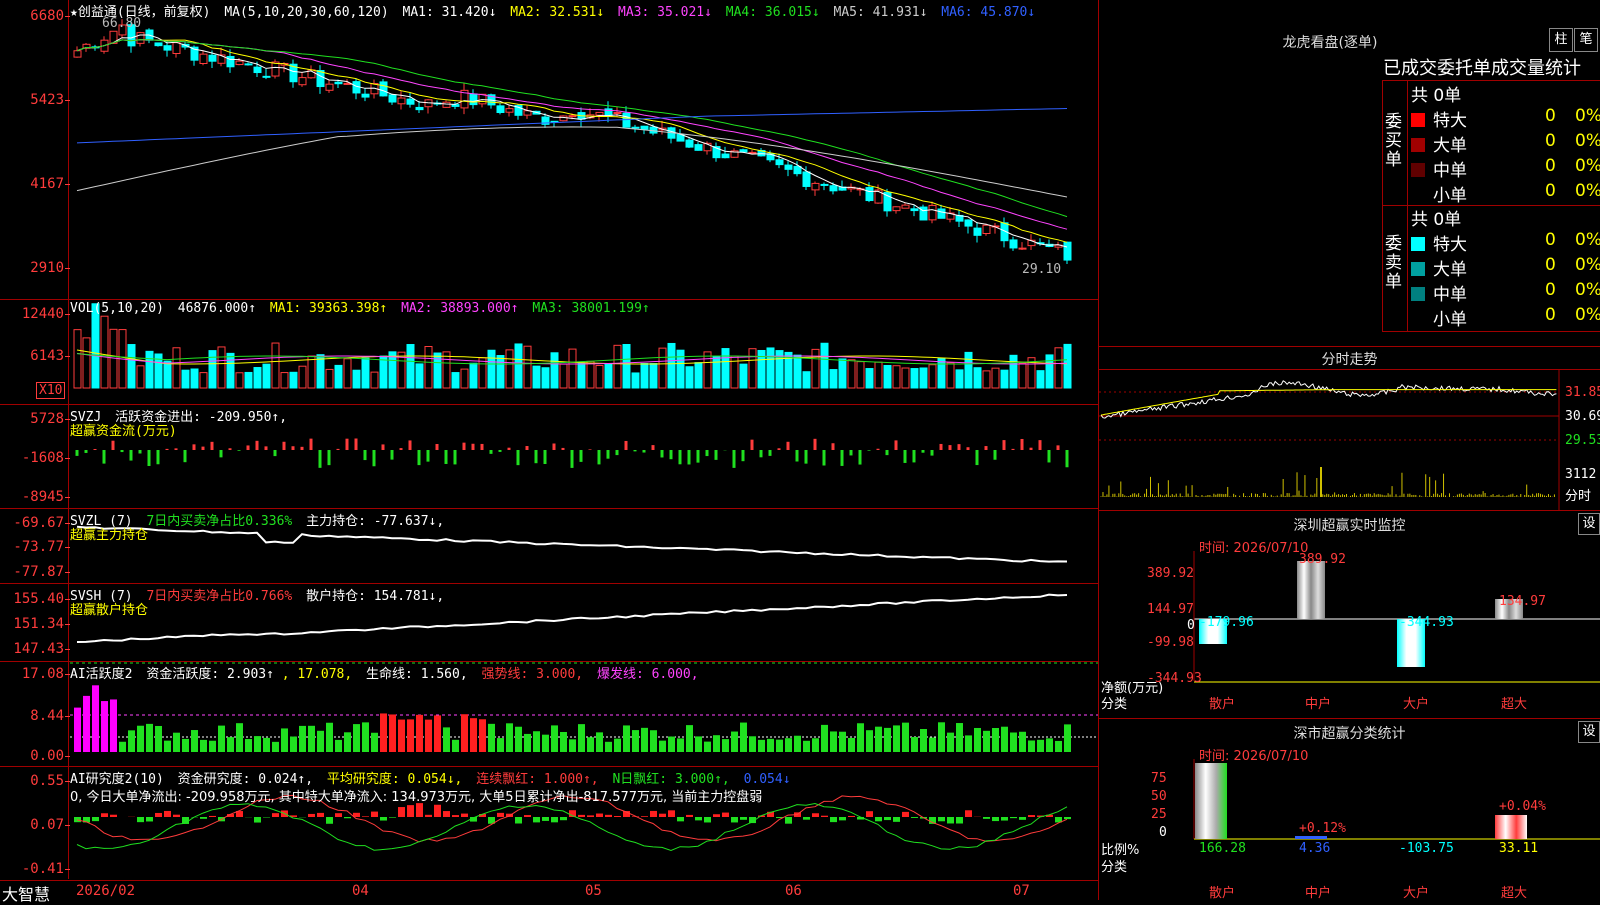  What do you see at coordinates (1222, 891) in the screenshot?
I see `classify-category: 散户` at bounding box center [1222, 891].